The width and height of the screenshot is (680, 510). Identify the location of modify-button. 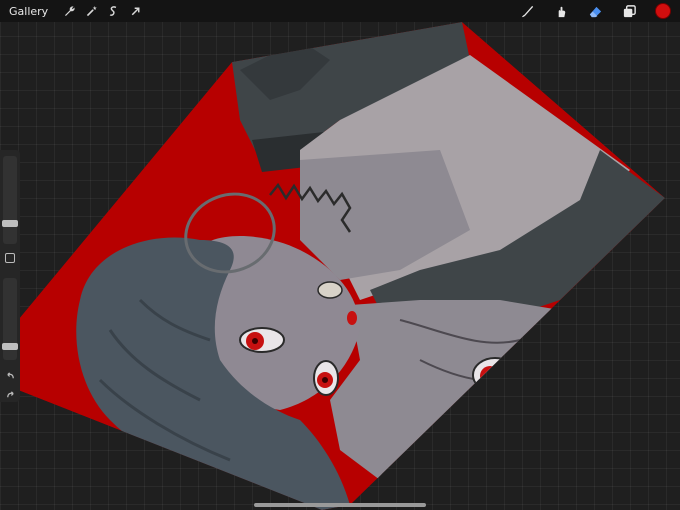
(10, 258).